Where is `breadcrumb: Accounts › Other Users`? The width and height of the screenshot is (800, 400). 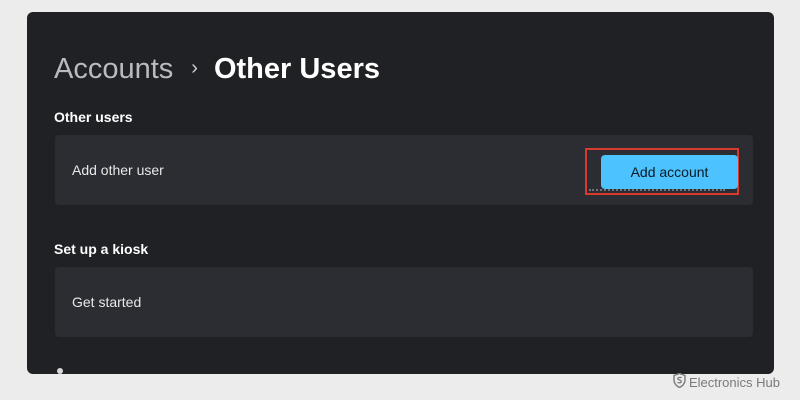 breadcrumb: Accounts › Other Users is located at coordinates (217, 69).